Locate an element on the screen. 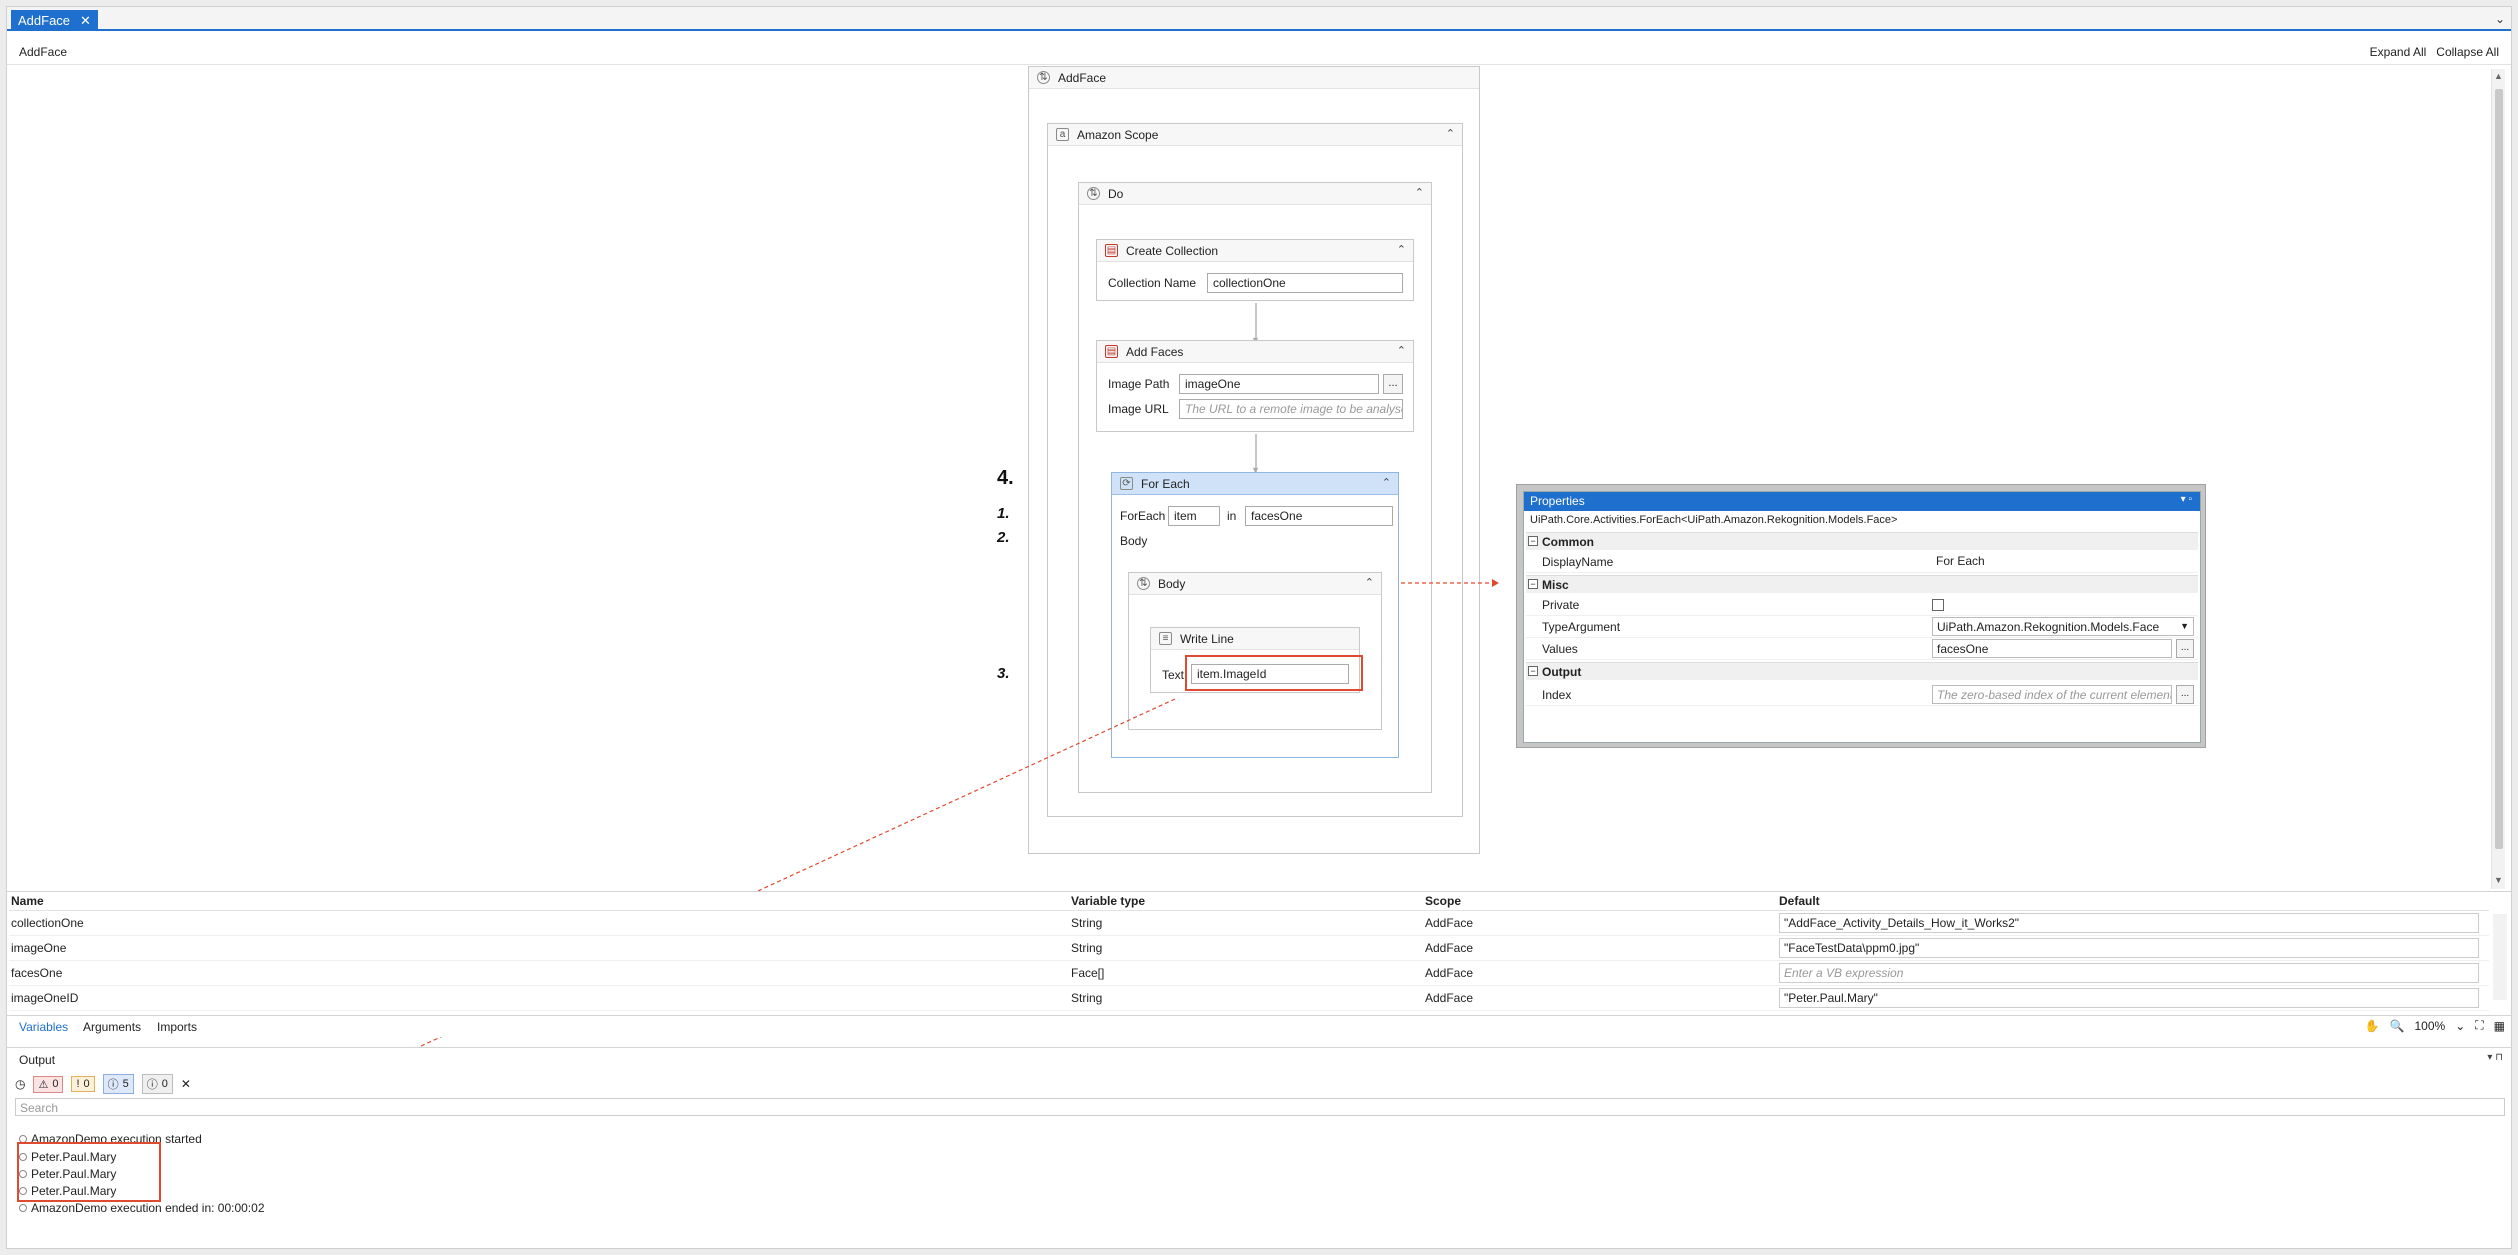  info-count: 5 is located at coordinates (125, 1084).